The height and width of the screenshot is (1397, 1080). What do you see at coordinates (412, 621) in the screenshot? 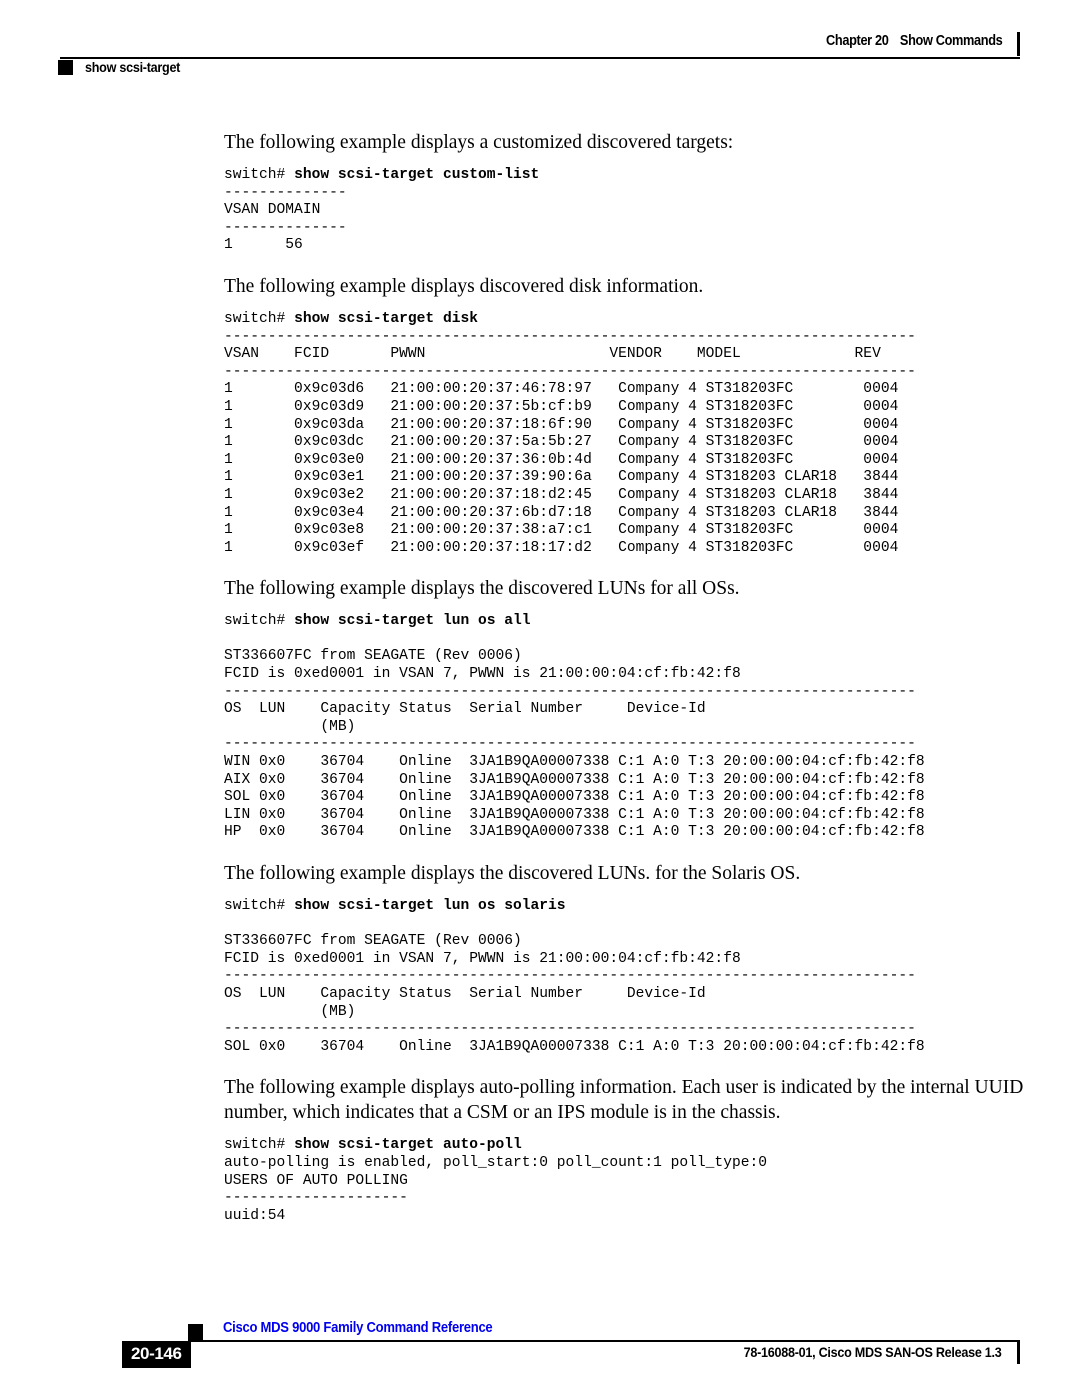
I see `lun-all-command: show scsi-target lun os all` at bounding box center [412, 621].